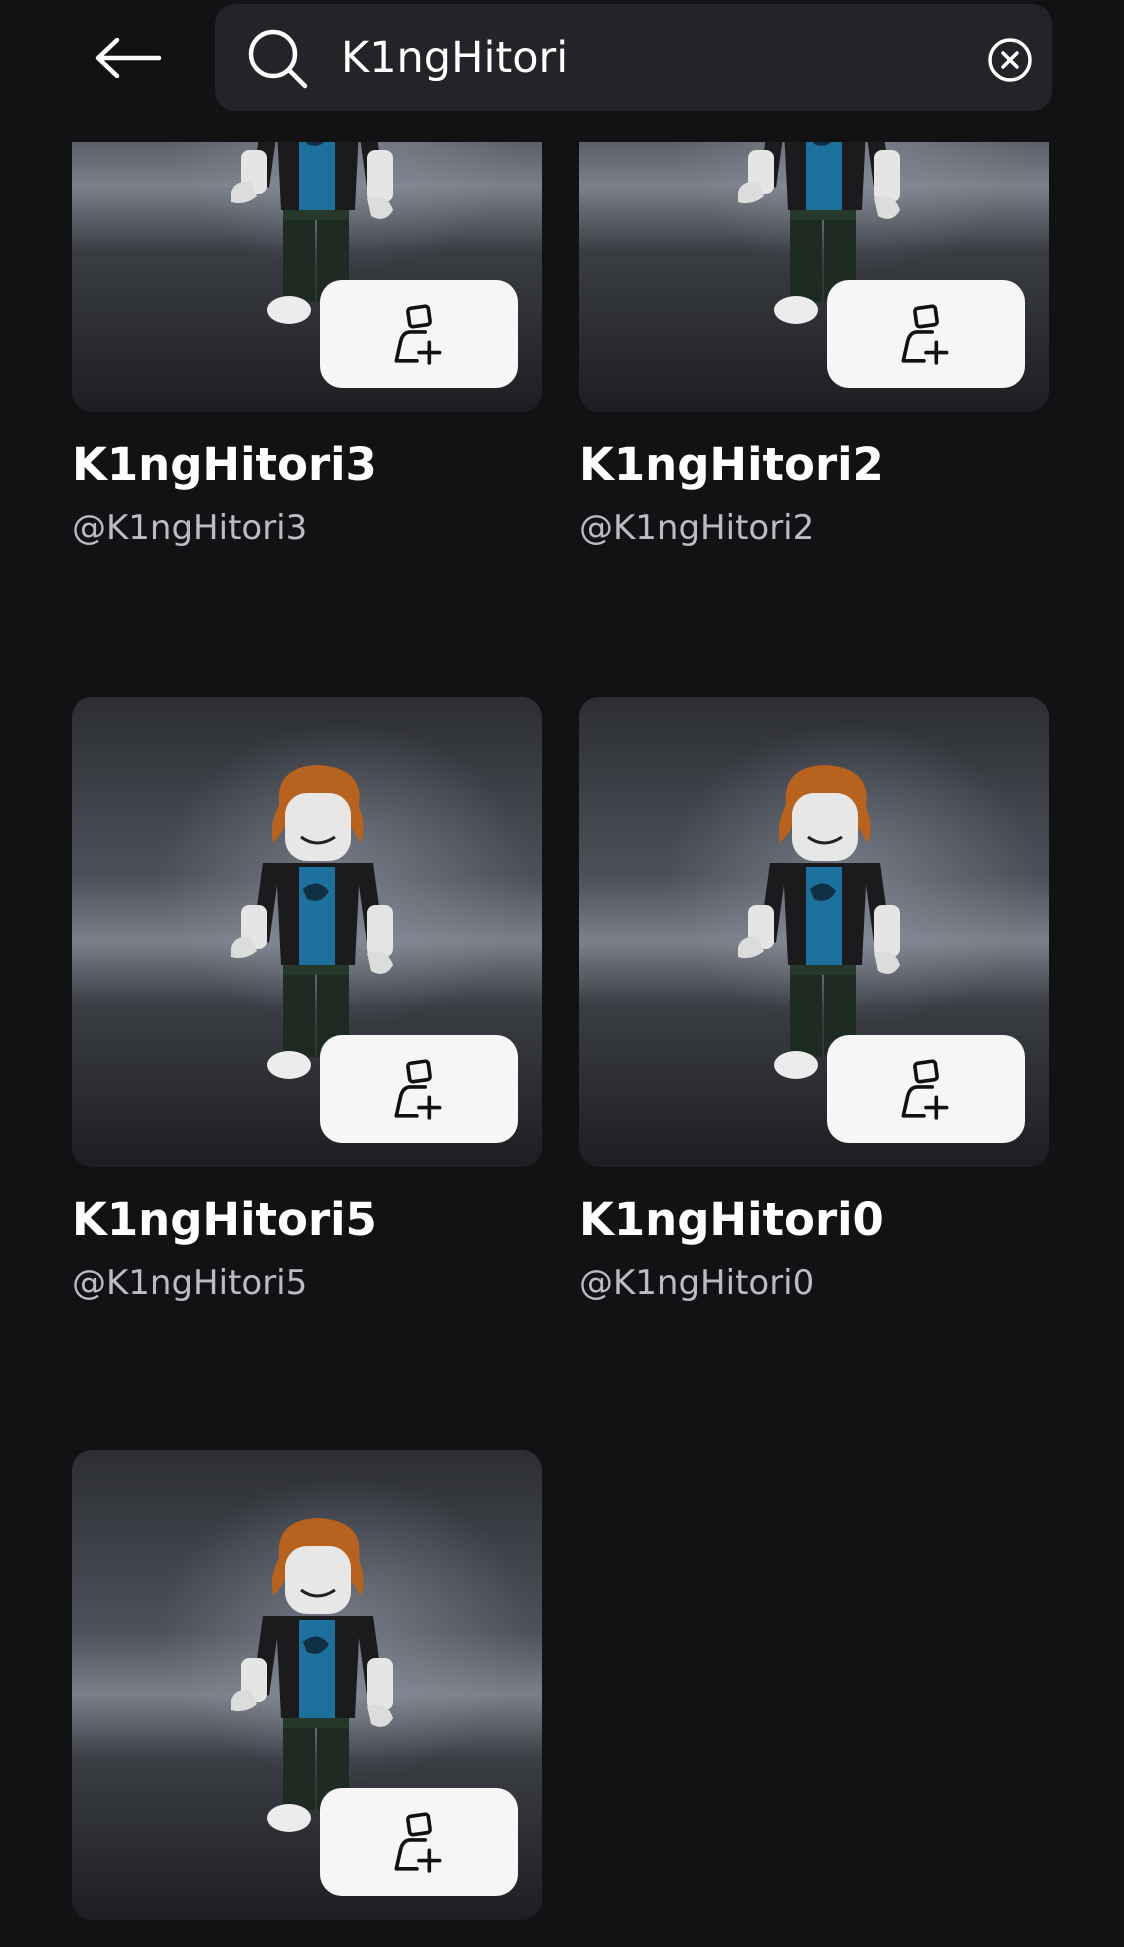 The image size is (1124, 1947). What do you see at coordinates (190, 1283) in the screenshot?
I see `username: @K1ngHitori5` at bounding box center [190, 1283].